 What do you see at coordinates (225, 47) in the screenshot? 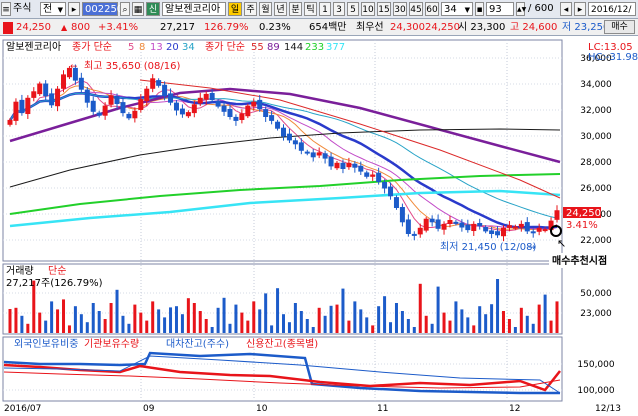
I see `ma-legend-label-2: 종가 단순` at bounding box center [225, 47].